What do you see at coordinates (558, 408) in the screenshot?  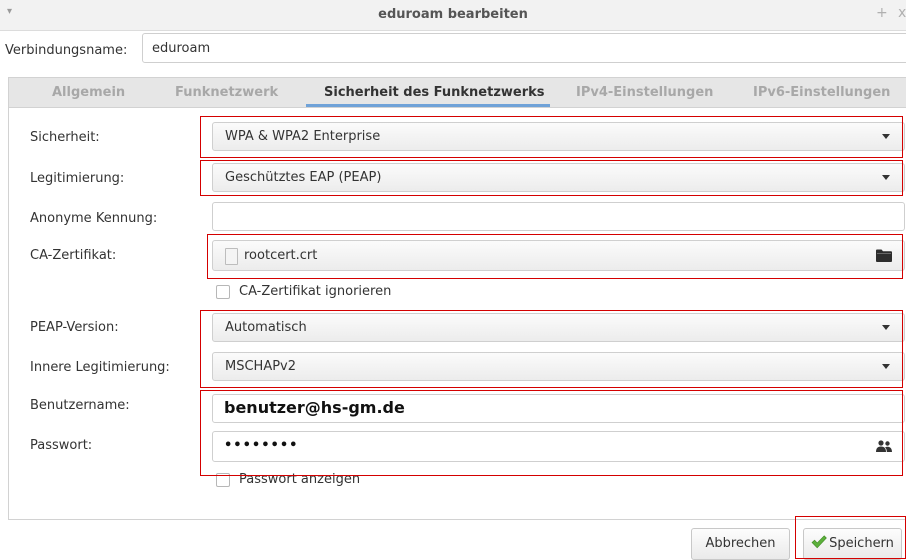 I see `username-input: benutzer@hs-gm.de` at bounding box center [558, 408].